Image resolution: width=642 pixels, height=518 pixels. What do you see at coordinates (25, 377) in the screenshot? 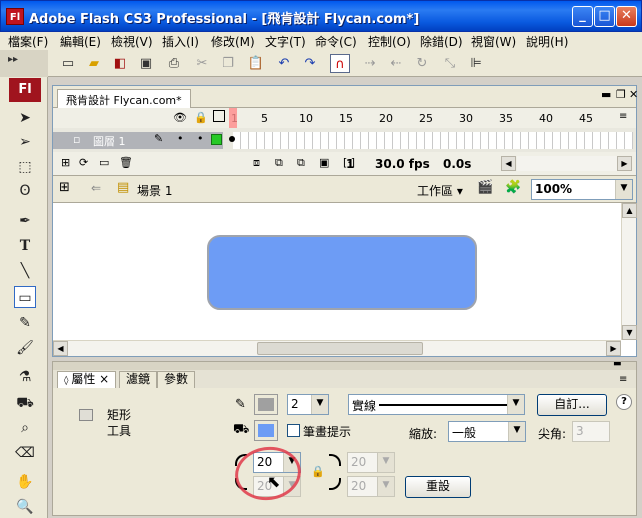
I see `ink-bottle-tool-icon: ⚗` at bounding box center [25, 377].